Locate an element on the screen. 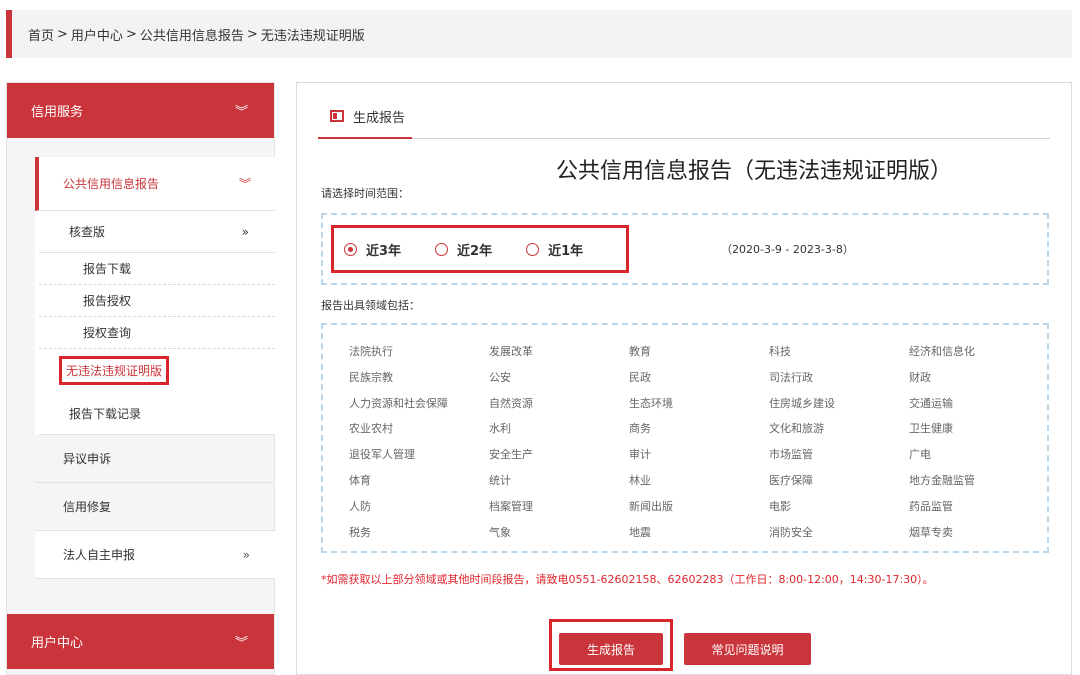  radio-checked-icon is located at coordinates (350, 249).